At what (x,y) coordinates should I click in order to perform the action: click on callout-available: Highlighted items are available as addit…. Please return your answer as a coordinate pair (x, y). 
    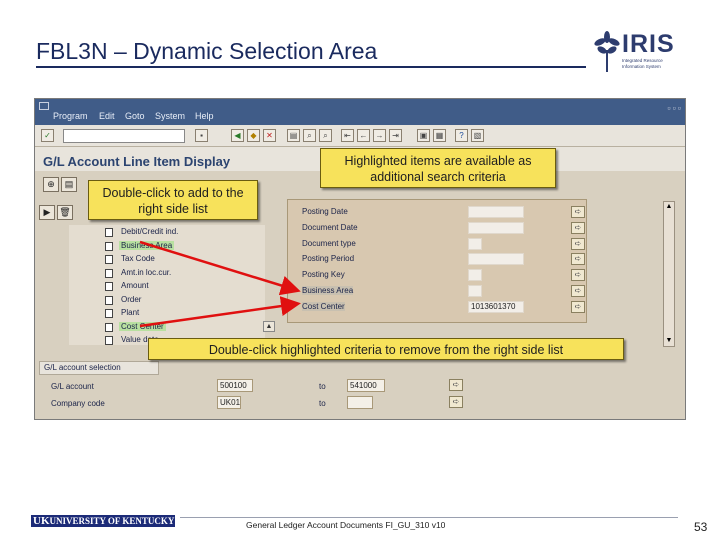
    Looking at the image, I should click on (438, 168).